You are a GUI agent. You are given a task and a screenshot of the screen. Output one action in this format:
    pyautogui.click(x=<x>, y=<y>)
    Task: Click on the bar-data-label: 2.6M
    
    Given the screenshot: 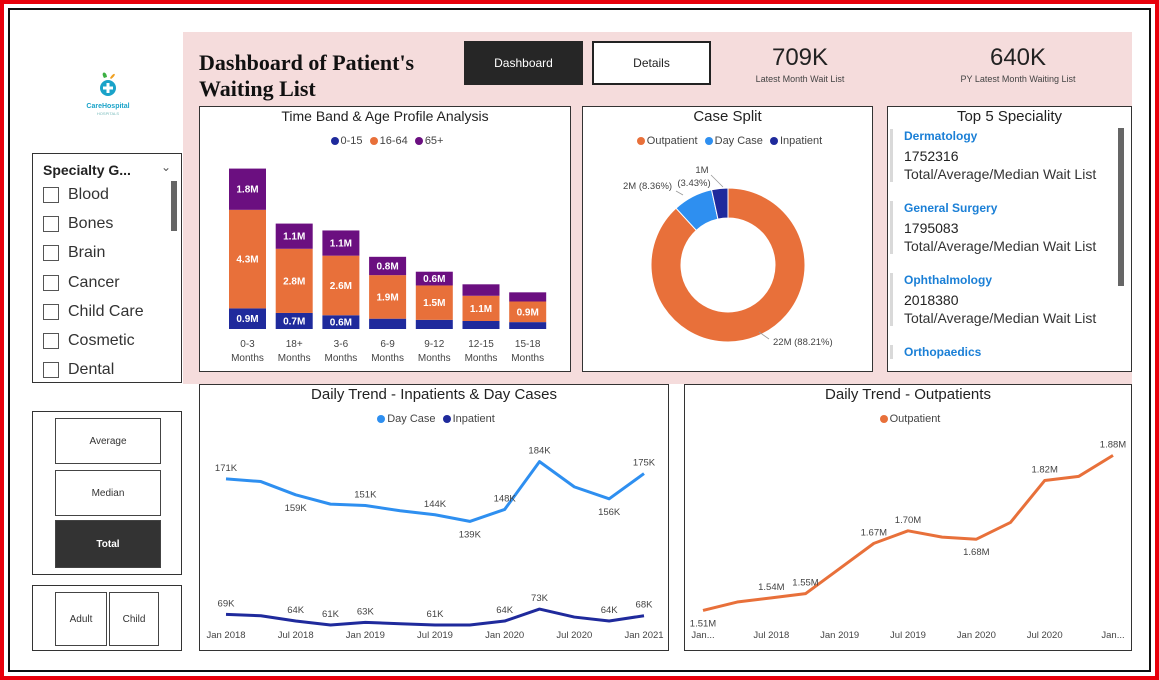 What is the action you would take?
    pyautogui.click(x=341, y=286)
    